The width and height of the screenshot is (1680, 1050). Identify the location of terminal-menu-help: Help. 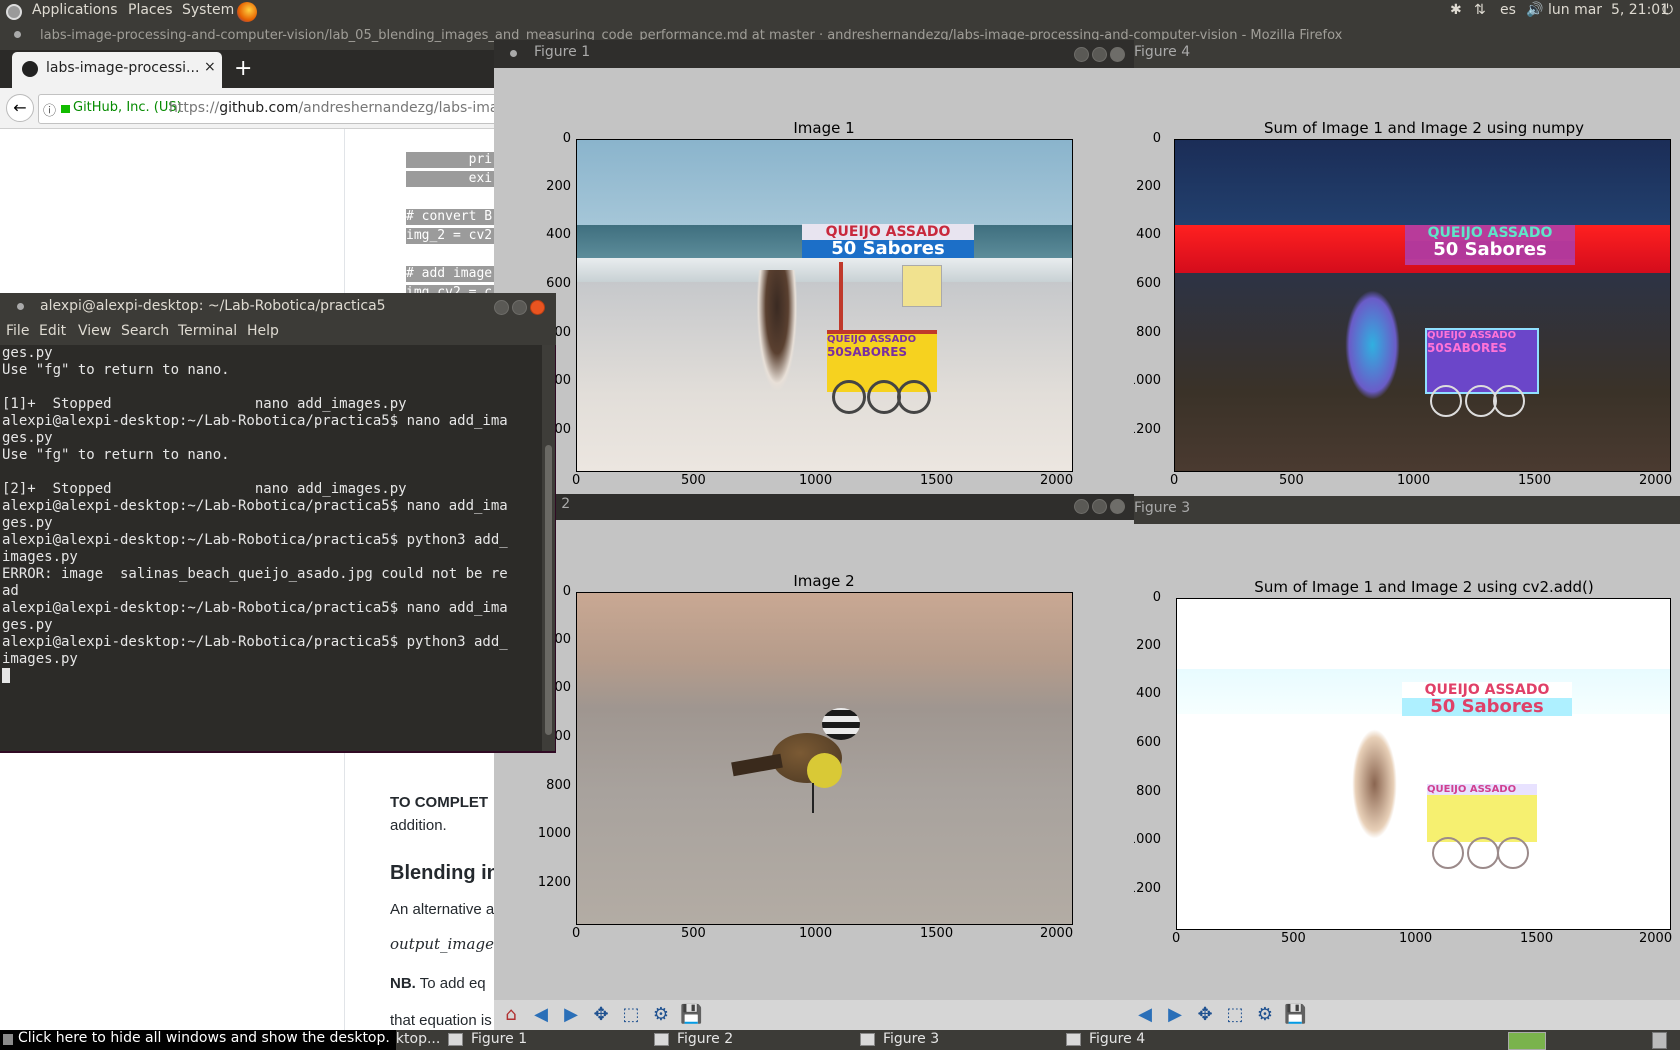
(263, 331).